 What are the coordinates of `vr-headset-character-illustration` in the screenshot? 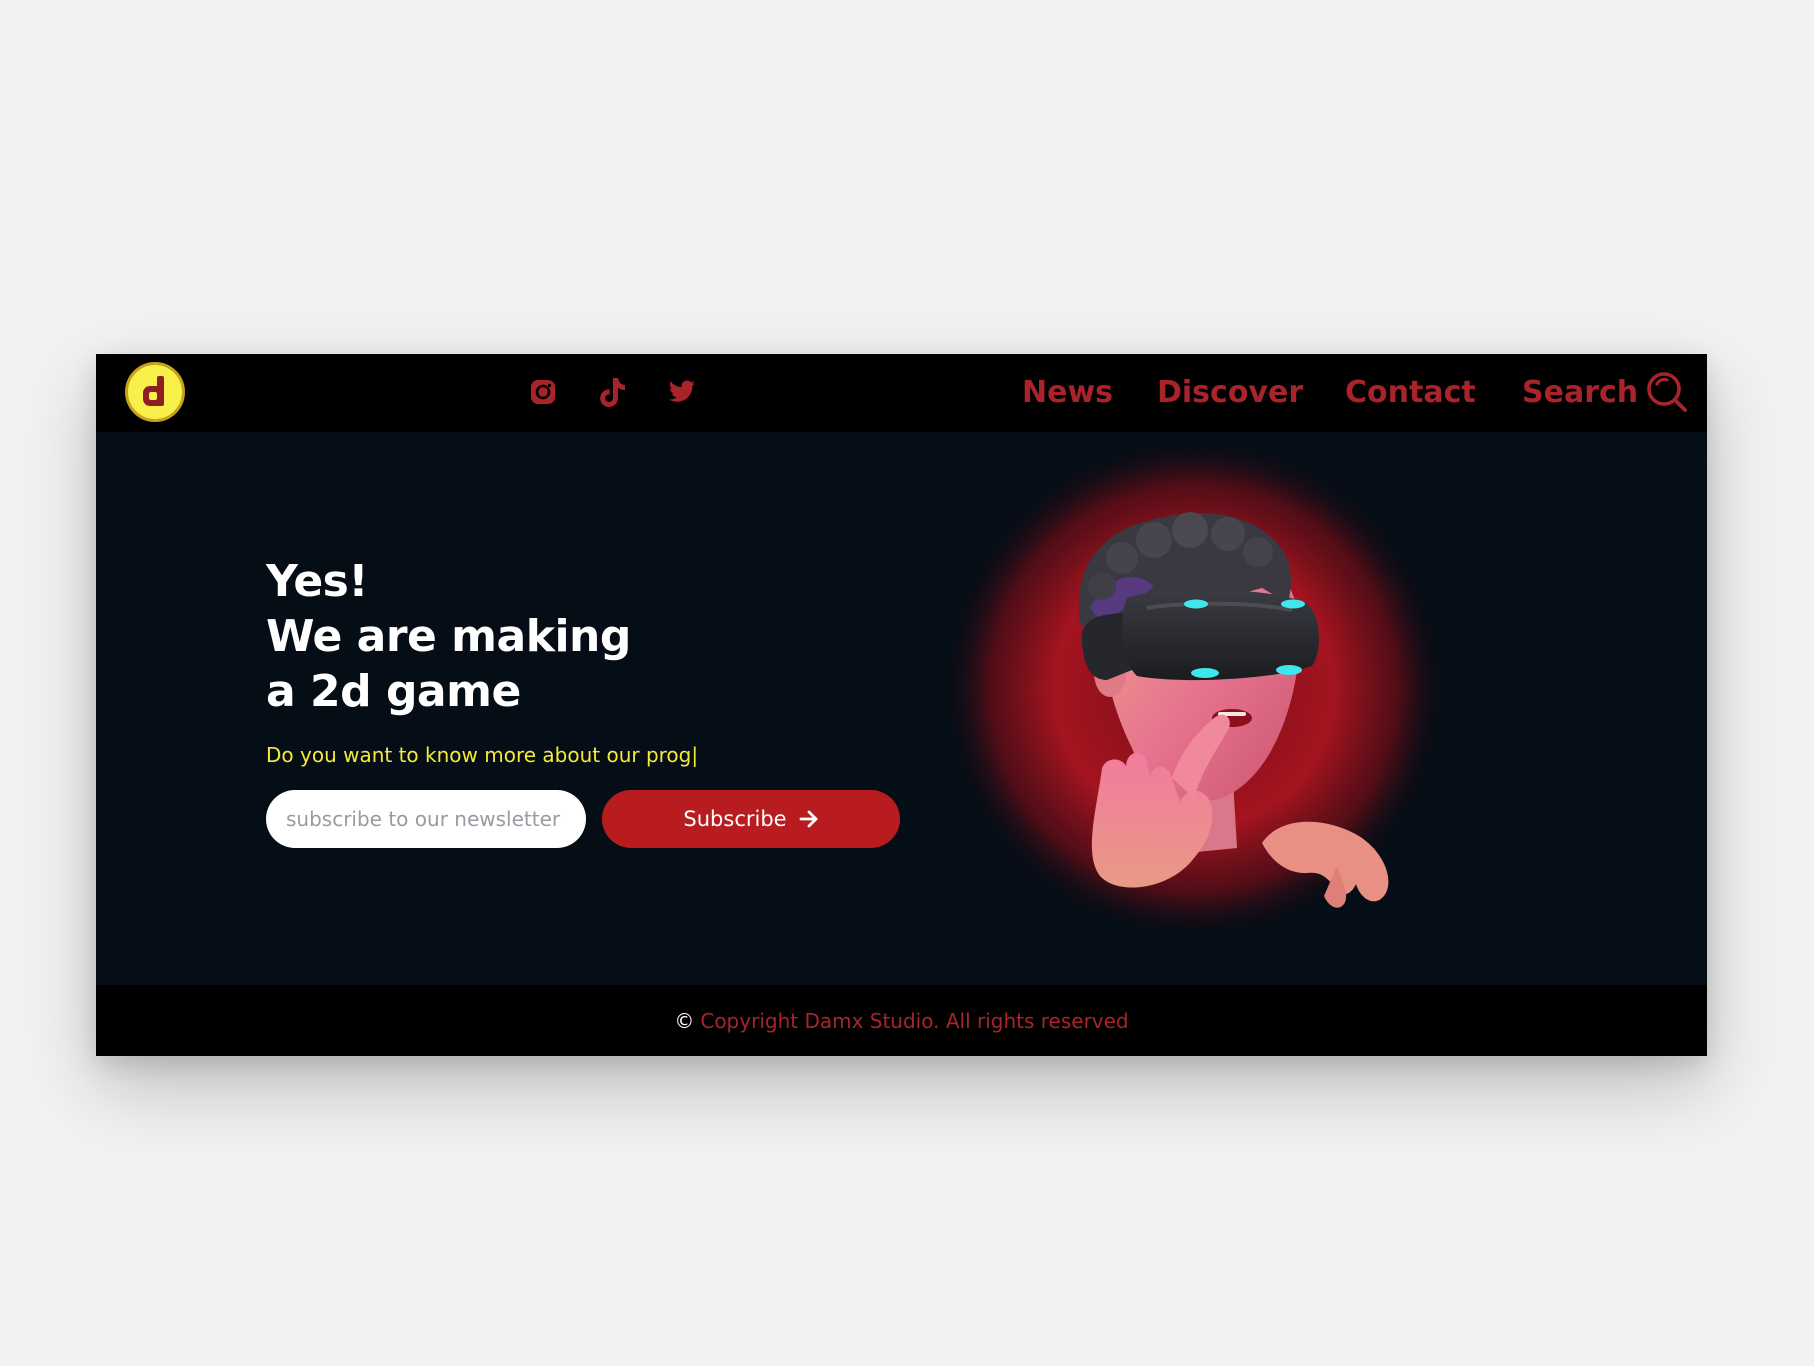 It's located at (1194, 688).